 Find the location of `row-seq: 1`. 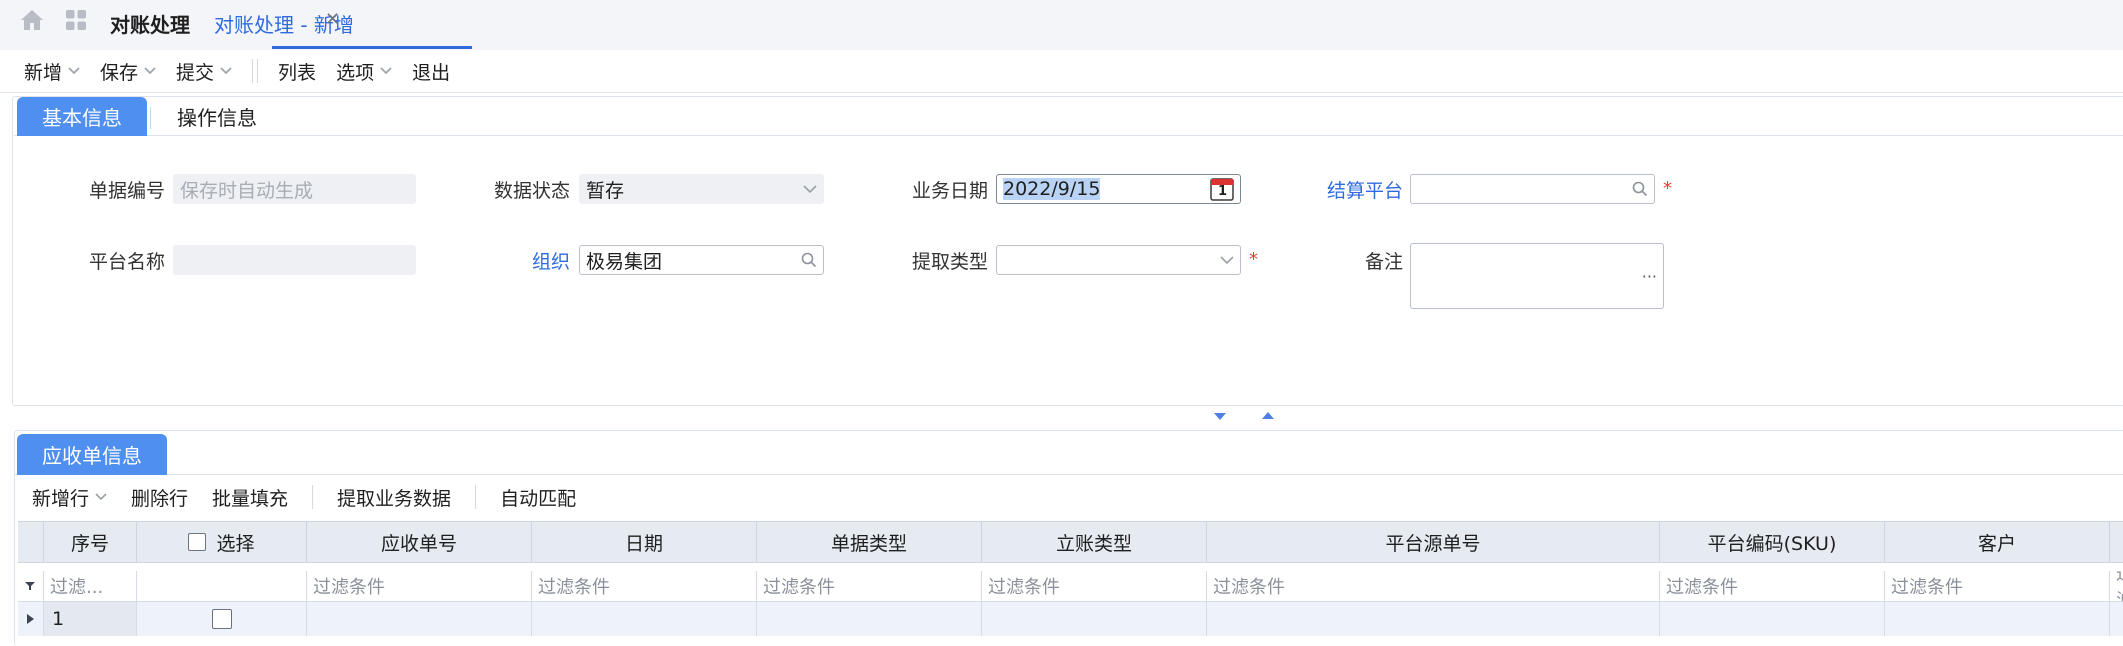

row-seq: 1 is located at coordinates (90, 619).